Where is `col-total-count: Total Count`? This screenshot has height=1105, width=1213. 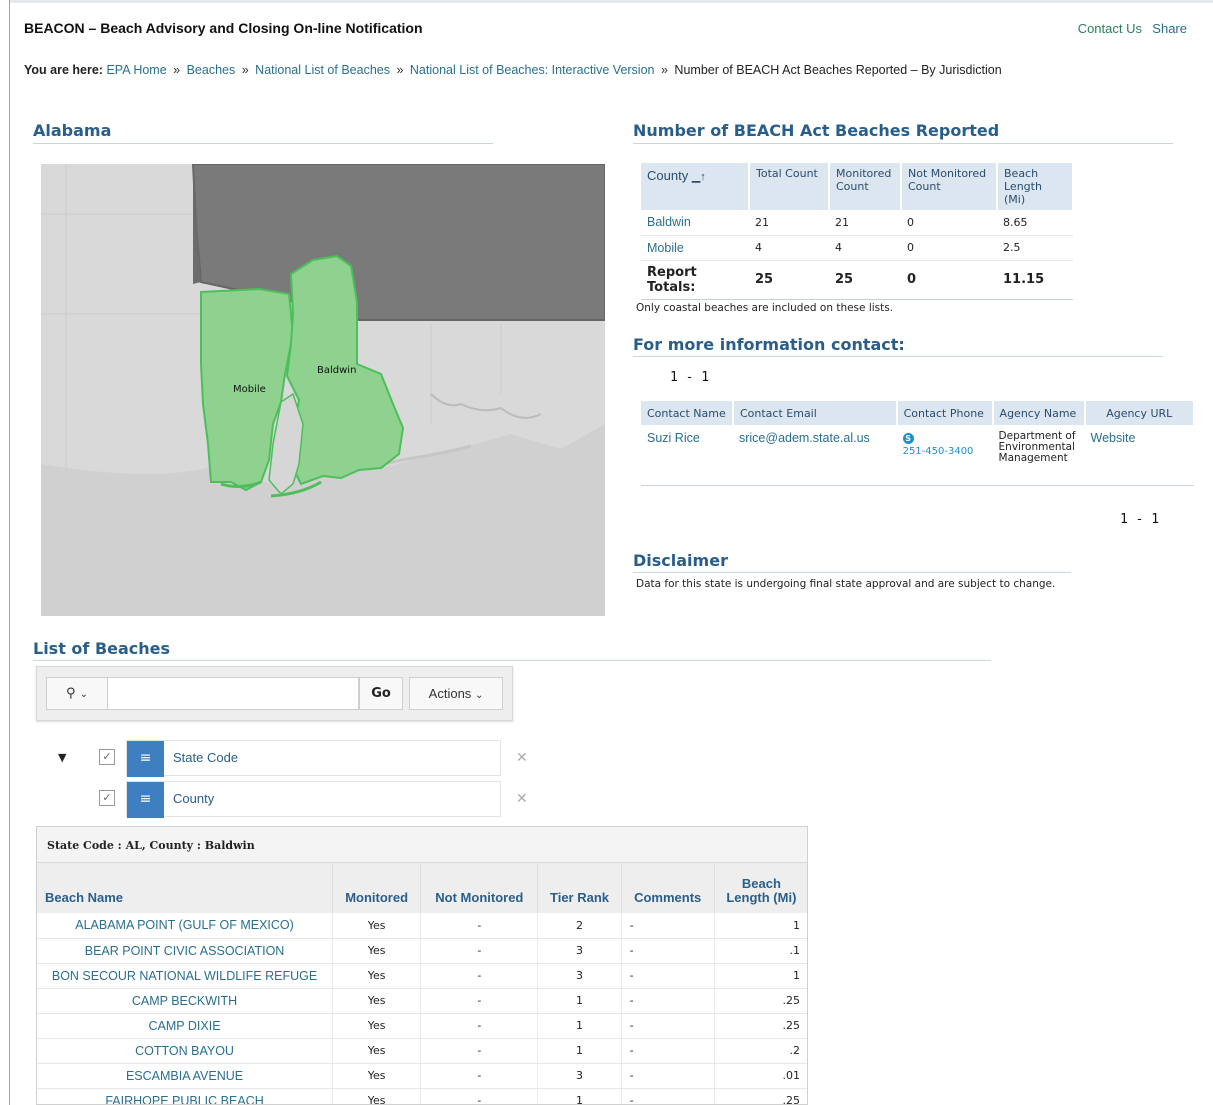 col-total-count: Total Count is located at coordinates (789, 186).